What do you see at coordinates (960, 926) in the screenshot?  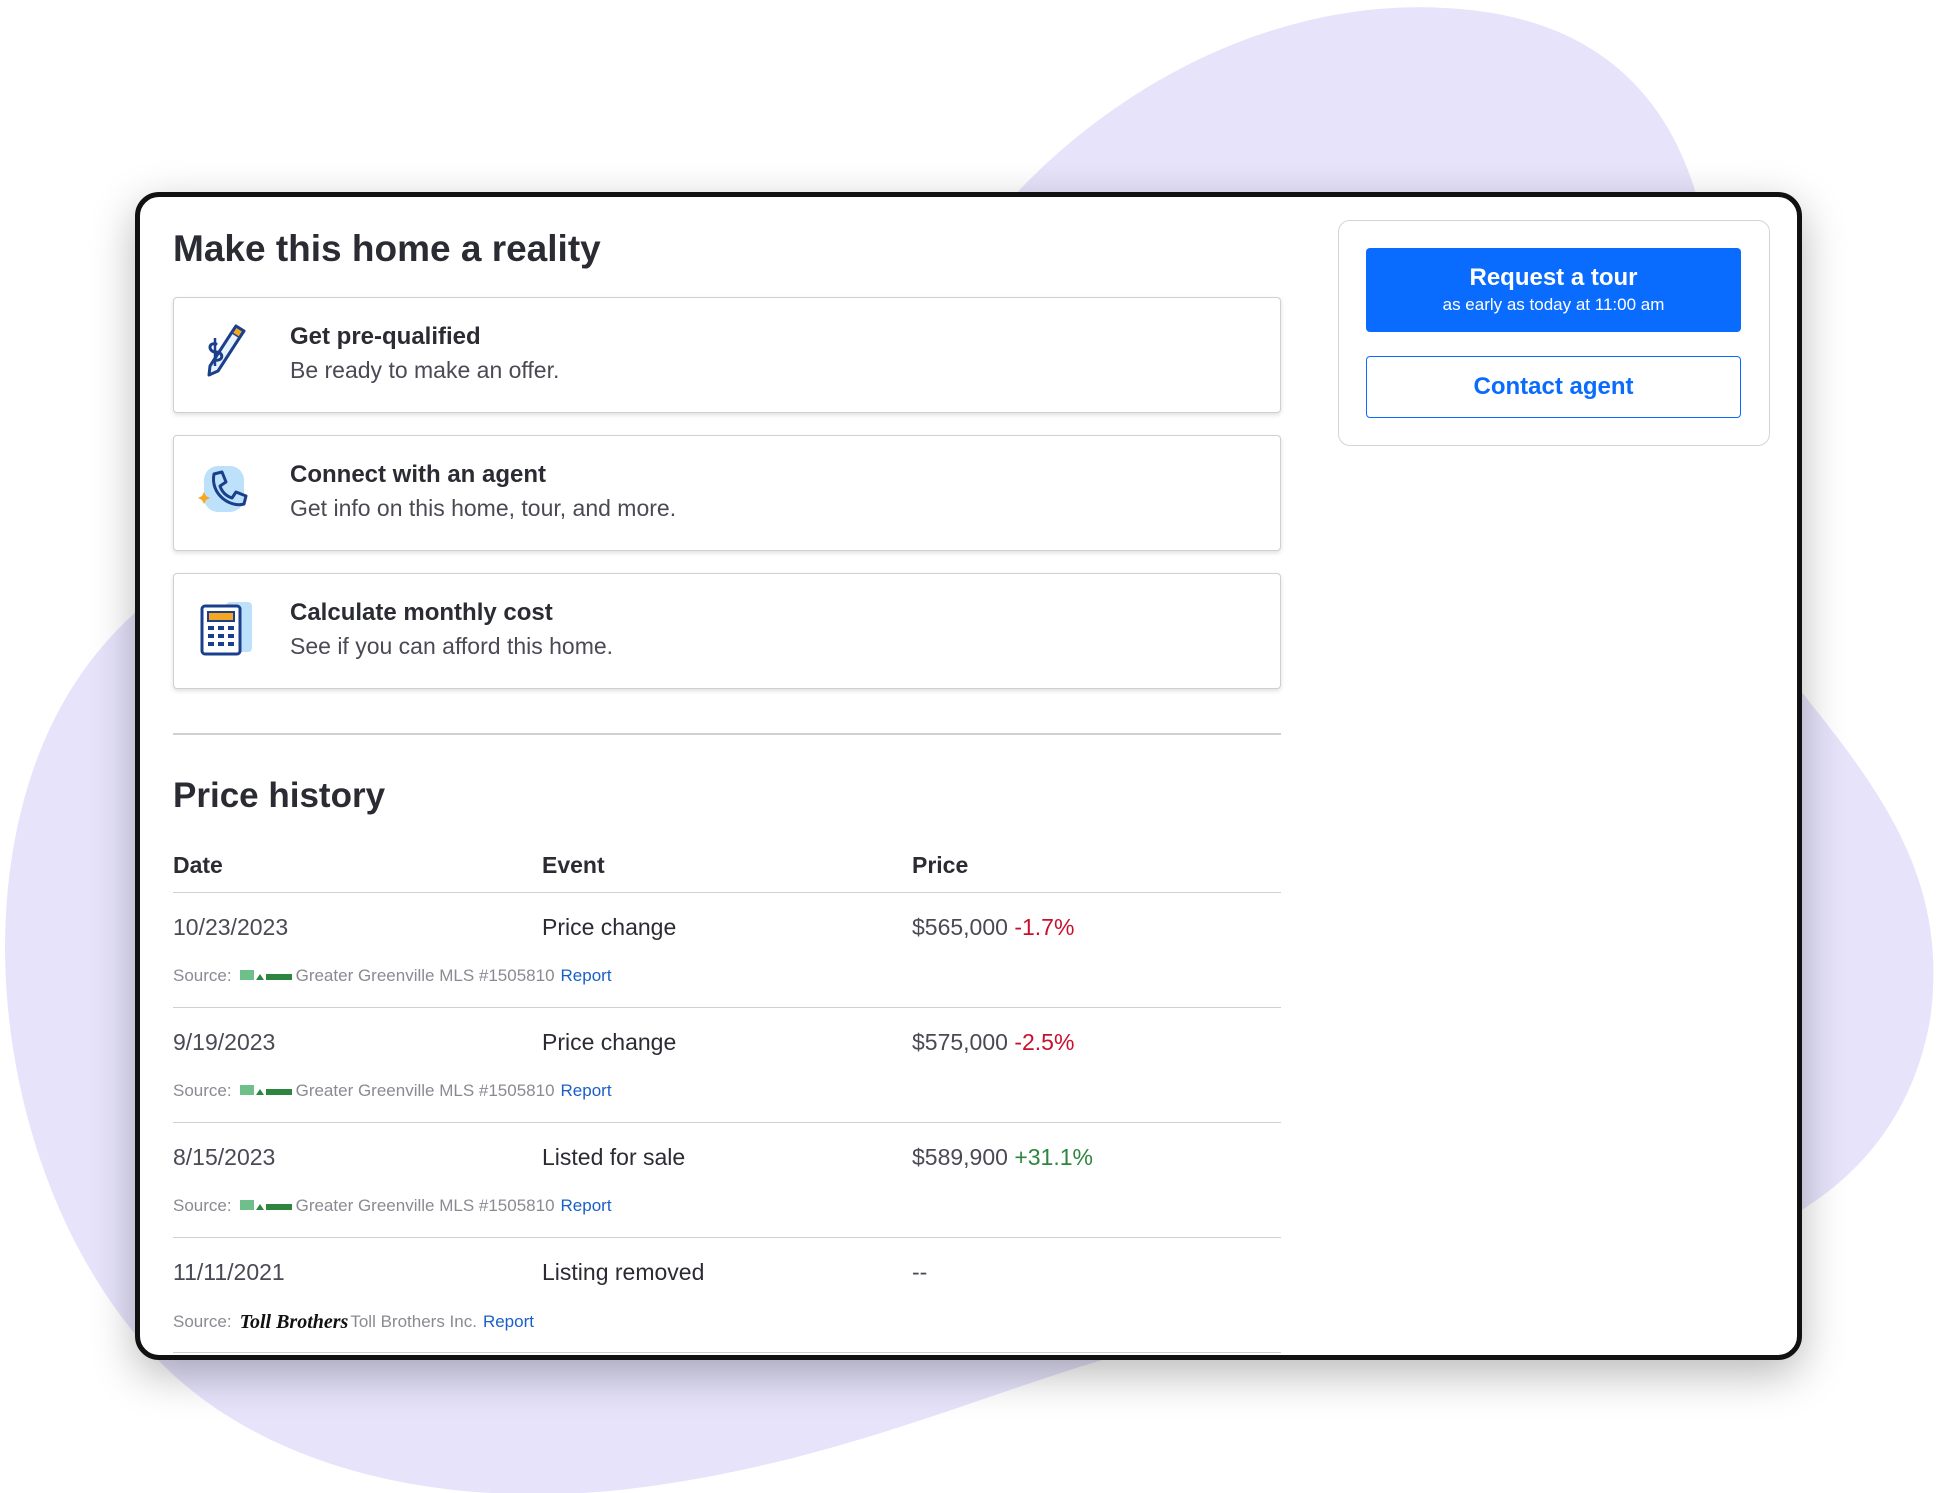 I see `row-price: $565,000` at bounding box center [960, 926].